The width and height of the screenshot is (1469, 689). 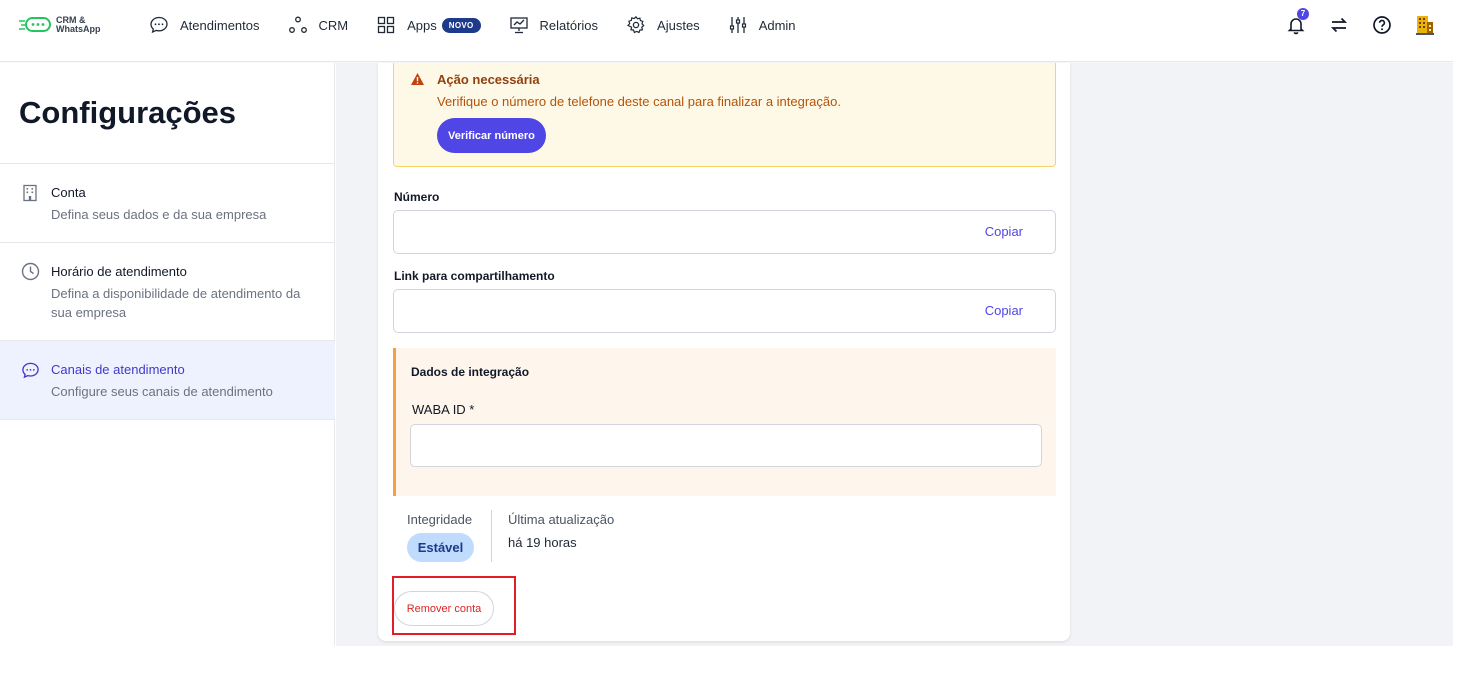 I want to click on nav-atendimentos: Atendimentos, so click(x=204, y=25).